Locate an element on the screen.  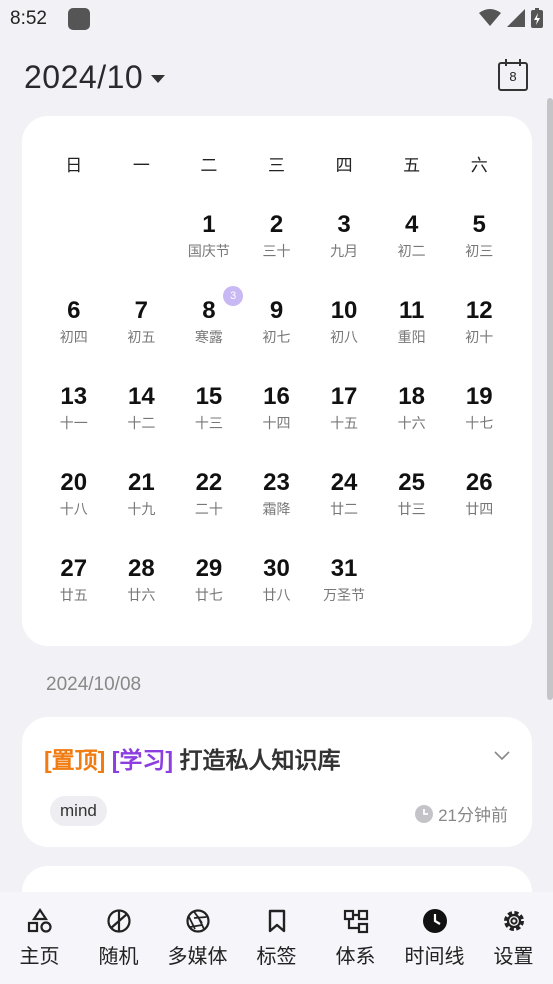
day-cell: 13 十一 is located at coordinates (74, 423).